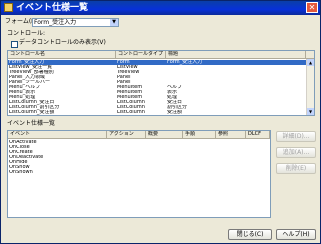 This screenshot has height=244, width=321. What do you see at coordinates (141, 54) in the screenshot?
I see `column-header: コントロールタイプ` at bounding box center [141, 54].